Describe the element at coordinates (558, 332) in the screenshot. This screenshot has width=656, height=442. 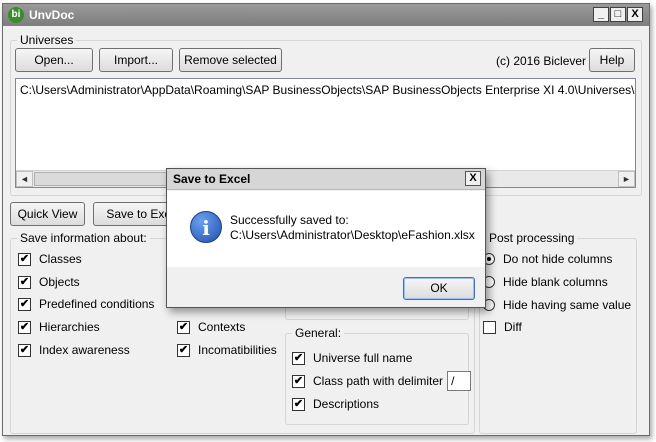
I see `post-processing-group: Post processing` at that location.